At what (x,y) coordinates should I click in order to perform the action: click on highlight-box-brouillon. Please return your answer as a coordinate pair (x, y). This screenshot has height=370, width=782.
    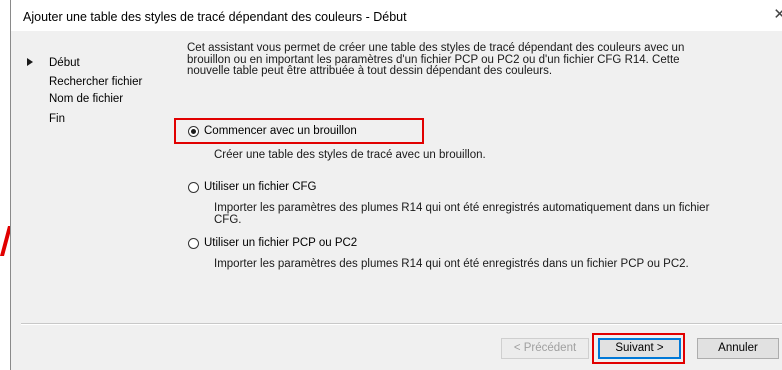
    Looking at the image, I should click on (299, 131).